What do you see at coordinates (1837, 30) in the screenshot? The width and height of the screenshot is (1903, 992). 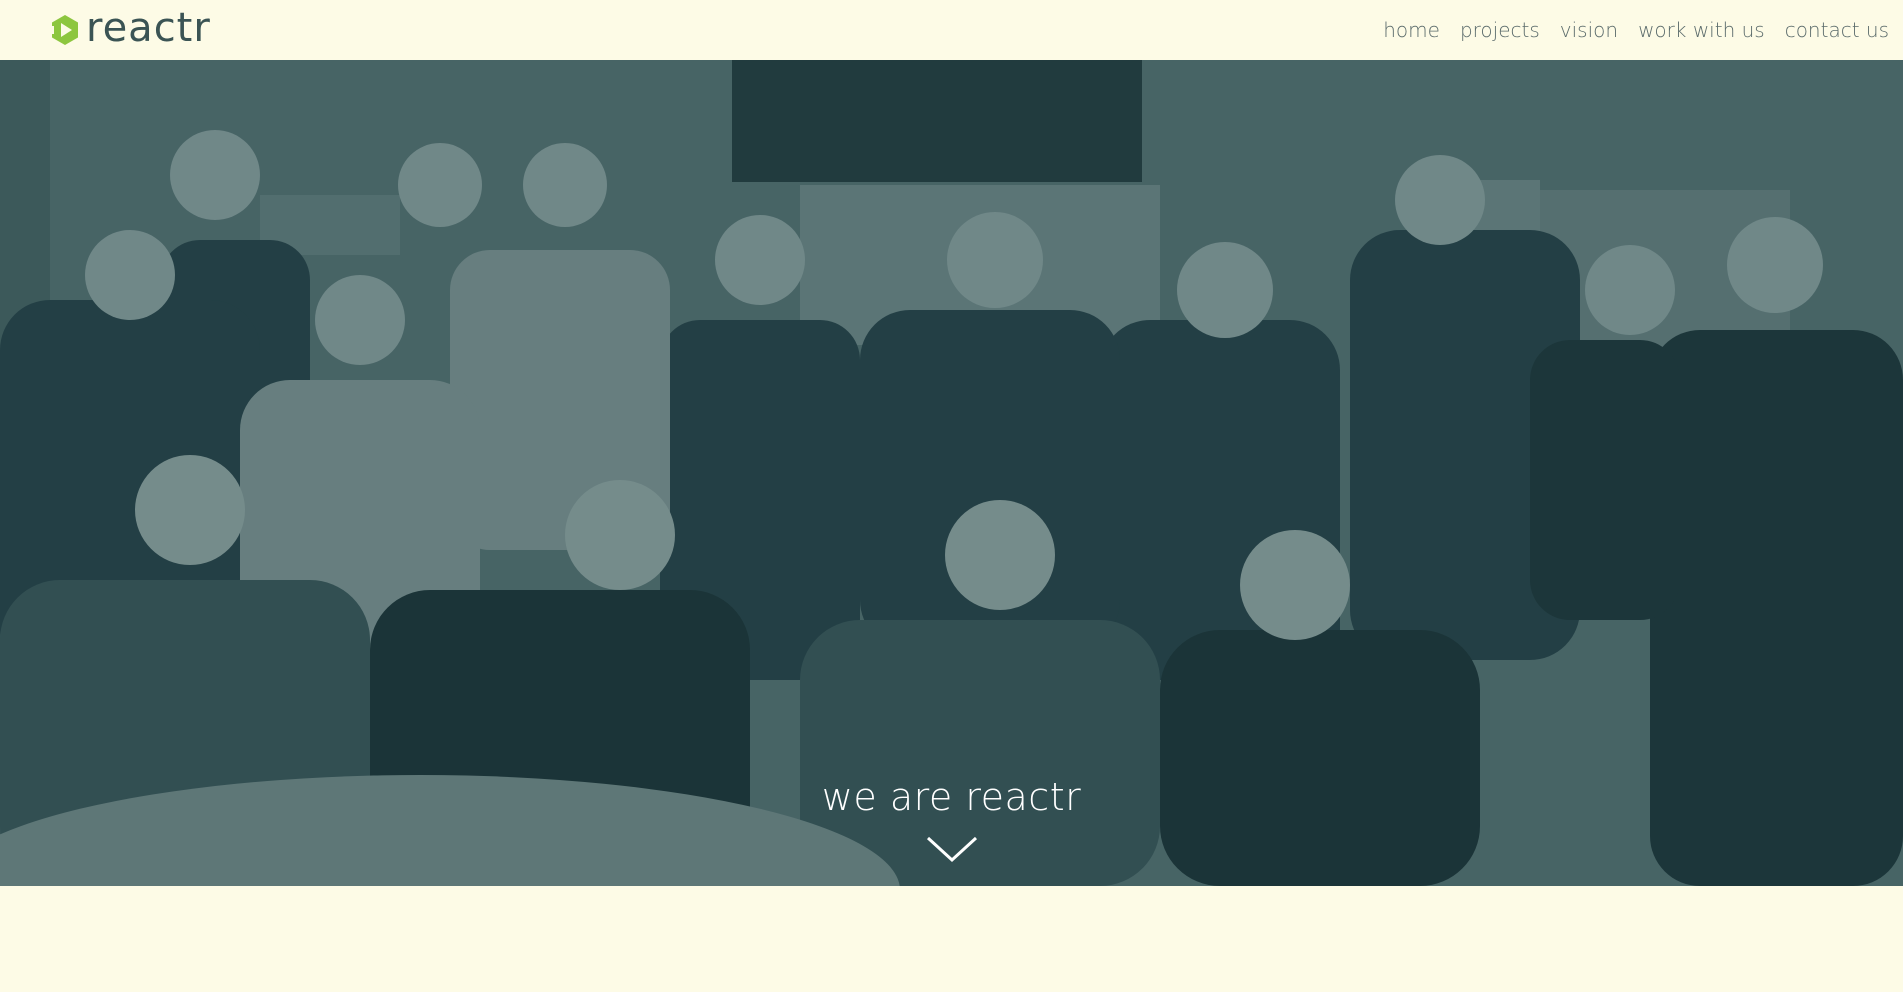 I see `nav-contact-us: contact us` at bounding box center [1837, 30].